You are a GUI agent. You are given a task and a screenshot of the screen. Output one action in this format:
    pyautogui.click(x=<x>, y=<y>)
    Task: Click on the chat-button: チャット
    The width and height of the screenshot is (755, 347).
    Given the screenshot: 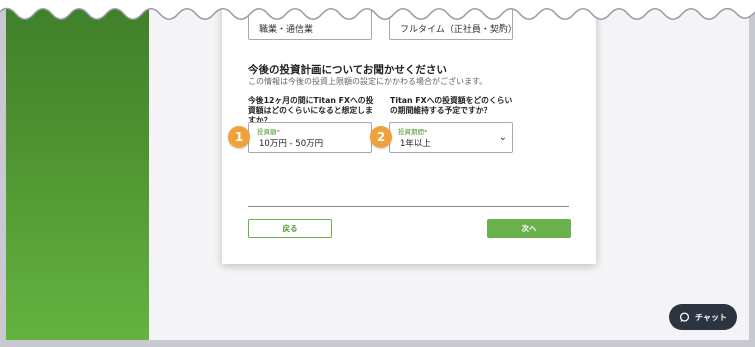 What is the action you would take?
    pyautogui.click(x=703, y=317)
    